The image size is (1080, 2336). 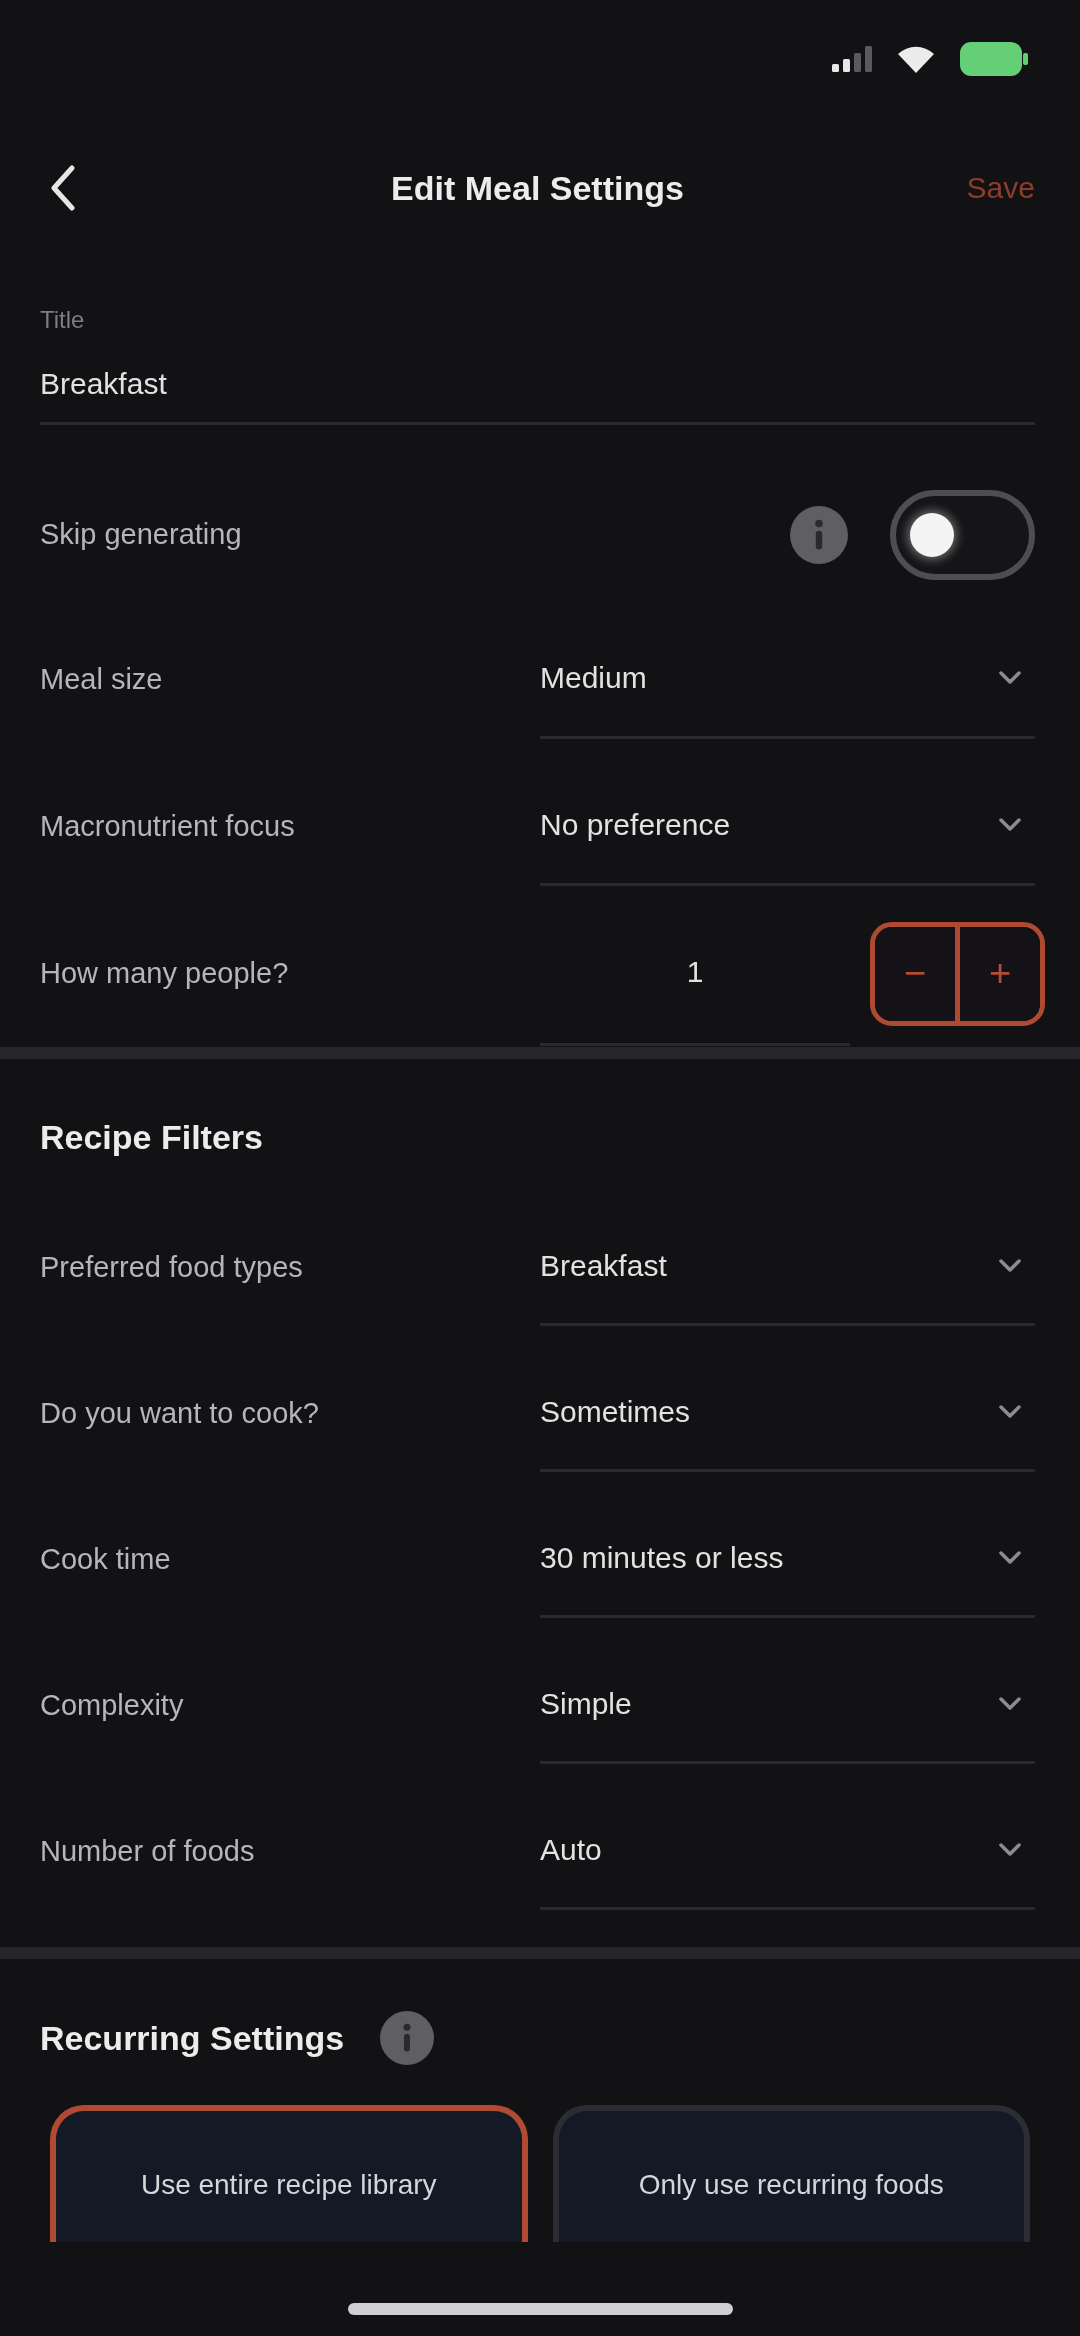 I want to click on setting-label: Macronutrient focus, so click(x=168, y=826).